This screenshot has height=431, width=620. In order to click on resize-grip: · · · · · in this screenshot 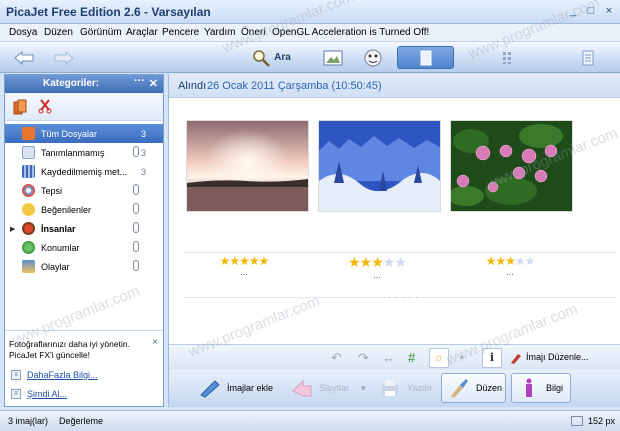, I will do `click(403, 297)`.